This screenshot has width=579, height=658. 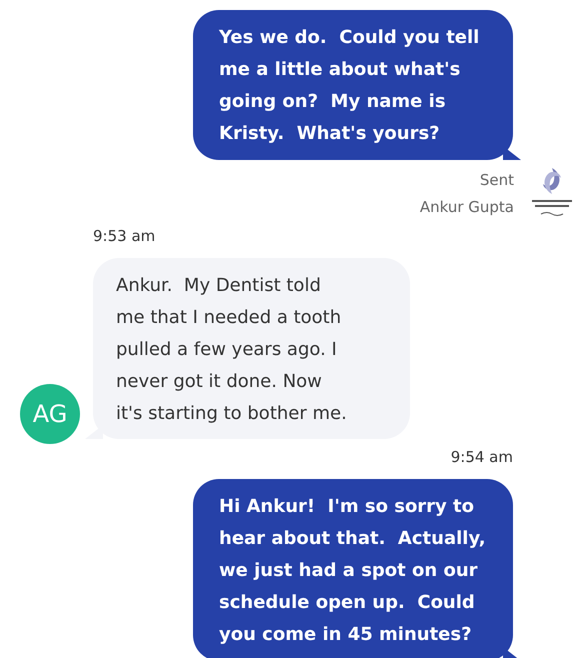 I want to click on message-time: 9:54 am, so click(x=481, y=457).